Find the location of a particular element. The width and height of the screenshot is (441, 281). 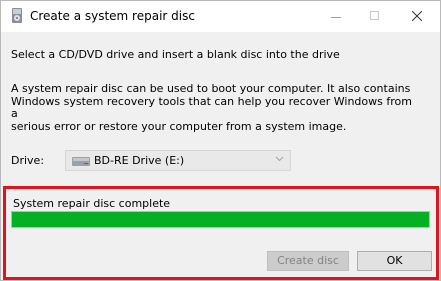

optical-drive-icon is located at coordinates (81, 161).